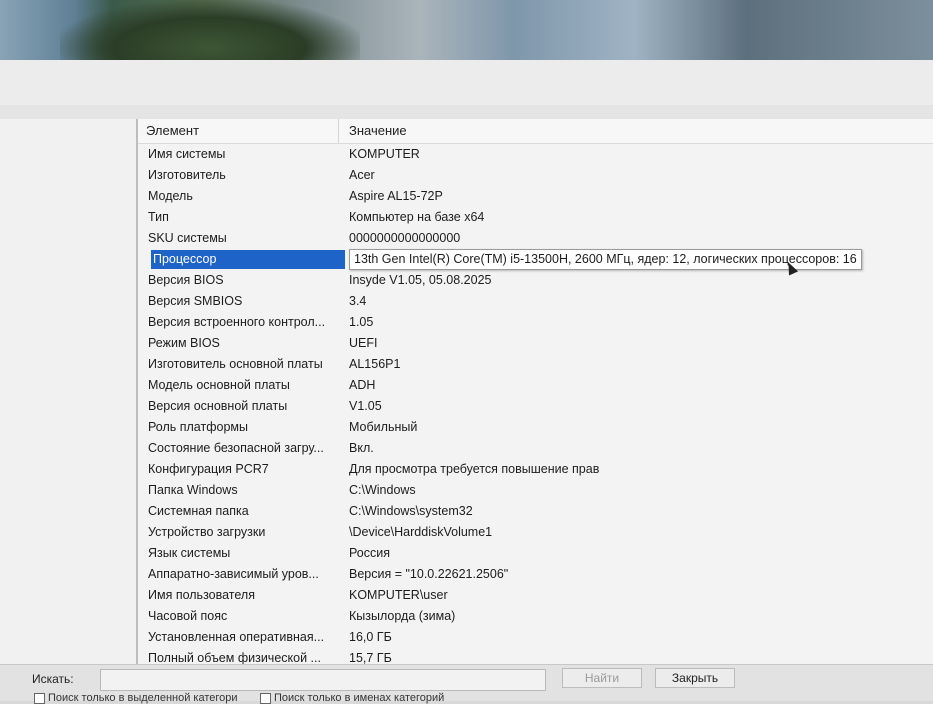  Describe the element at coordinates (535, 365) in the screenshot. I see `table-row: Изготовитель основной платы AL156P1` at that location.